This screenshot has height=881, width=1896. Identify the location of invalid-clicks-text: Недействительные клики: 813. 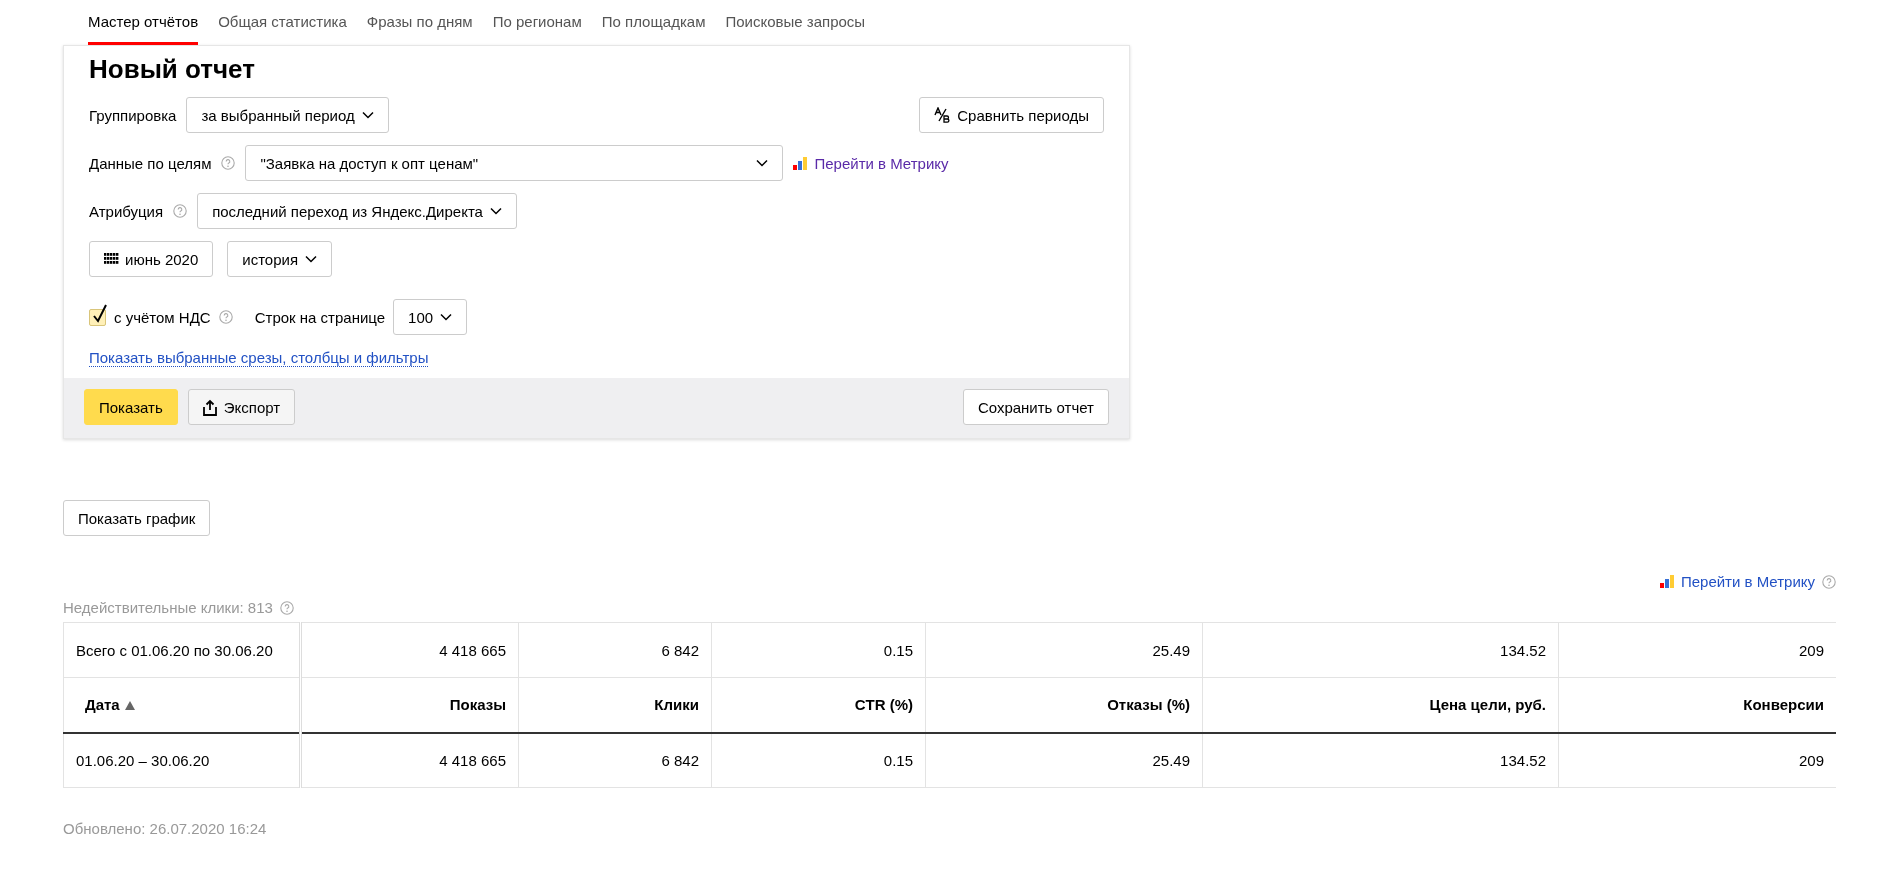
(168, 607).